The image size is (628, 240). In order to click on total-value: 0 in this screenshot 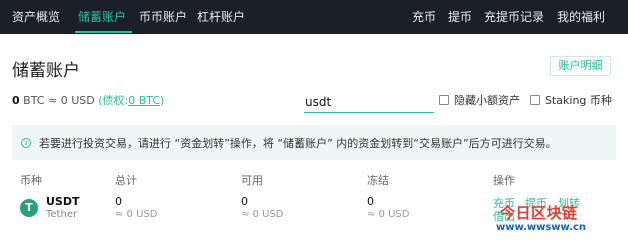, I will do `click(118, 201)`.